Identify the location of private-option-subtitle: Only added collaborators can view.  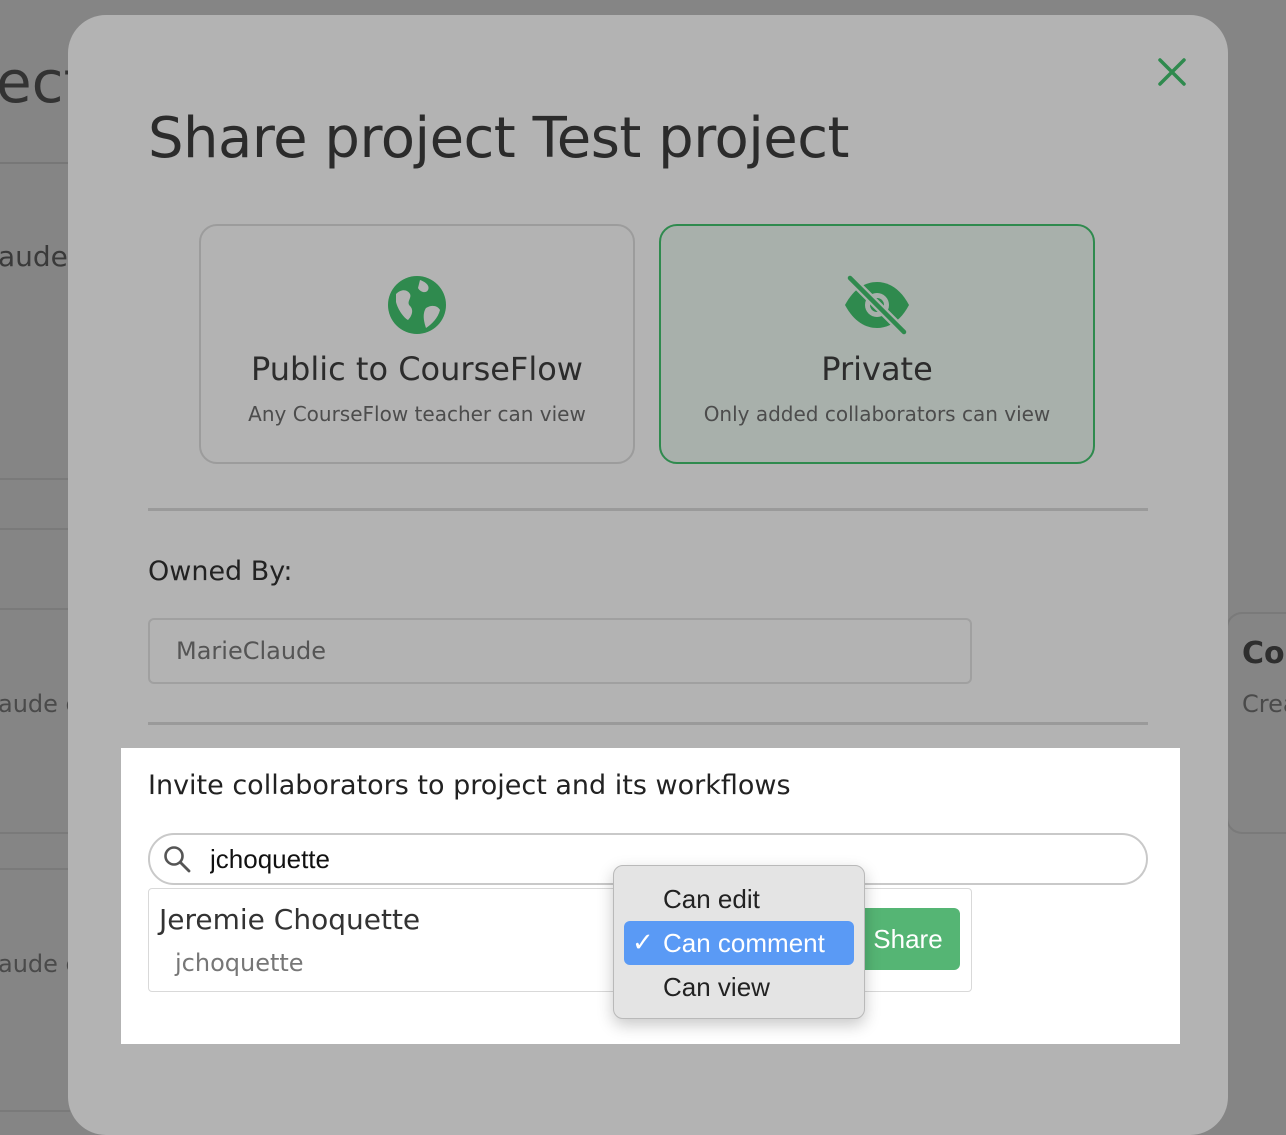
(877, 414).